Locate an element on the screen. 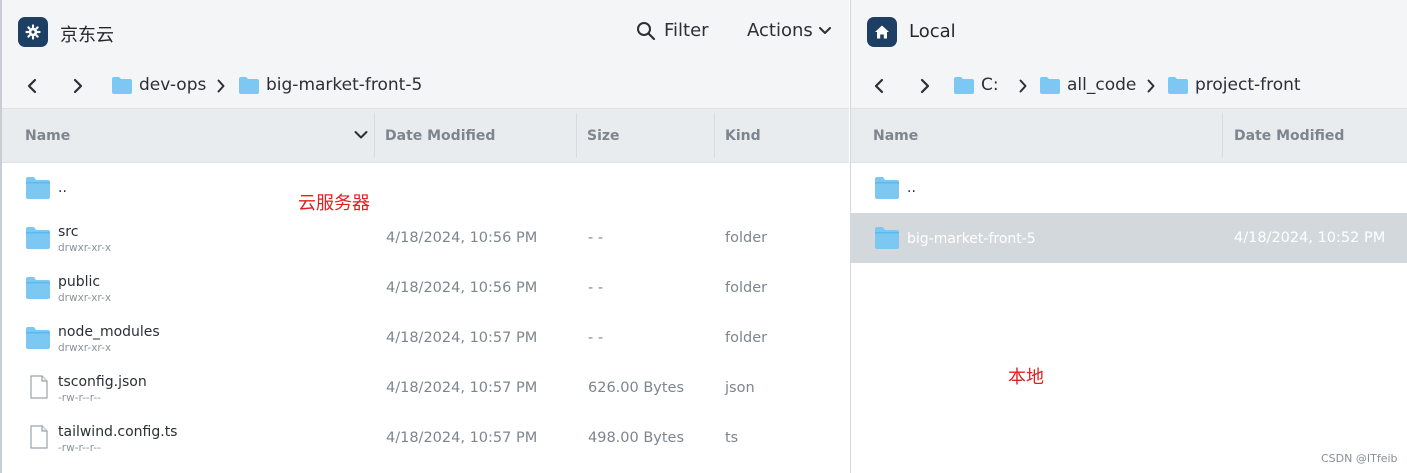  breadcrumb-item-dev-ops: dev-ops is located at coordinates (159, 85).